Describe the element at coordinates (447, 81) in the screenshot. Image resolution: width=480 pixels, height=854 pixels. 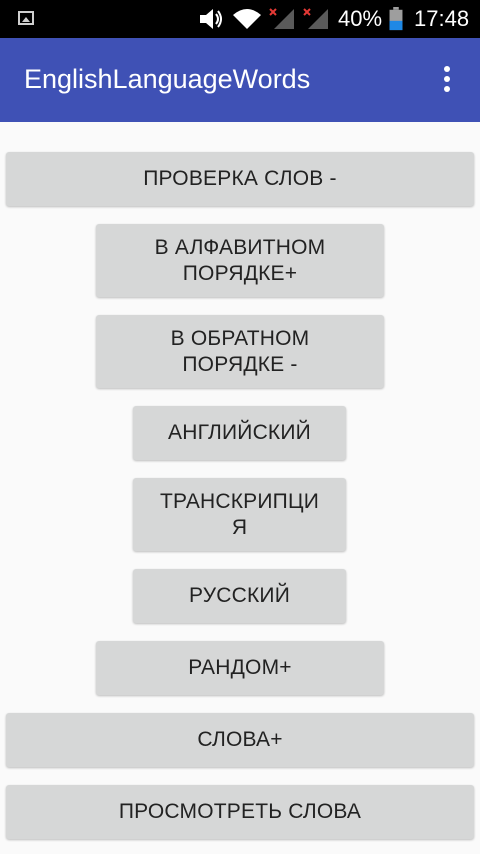
I see `overflow-menu-icon` at that location.